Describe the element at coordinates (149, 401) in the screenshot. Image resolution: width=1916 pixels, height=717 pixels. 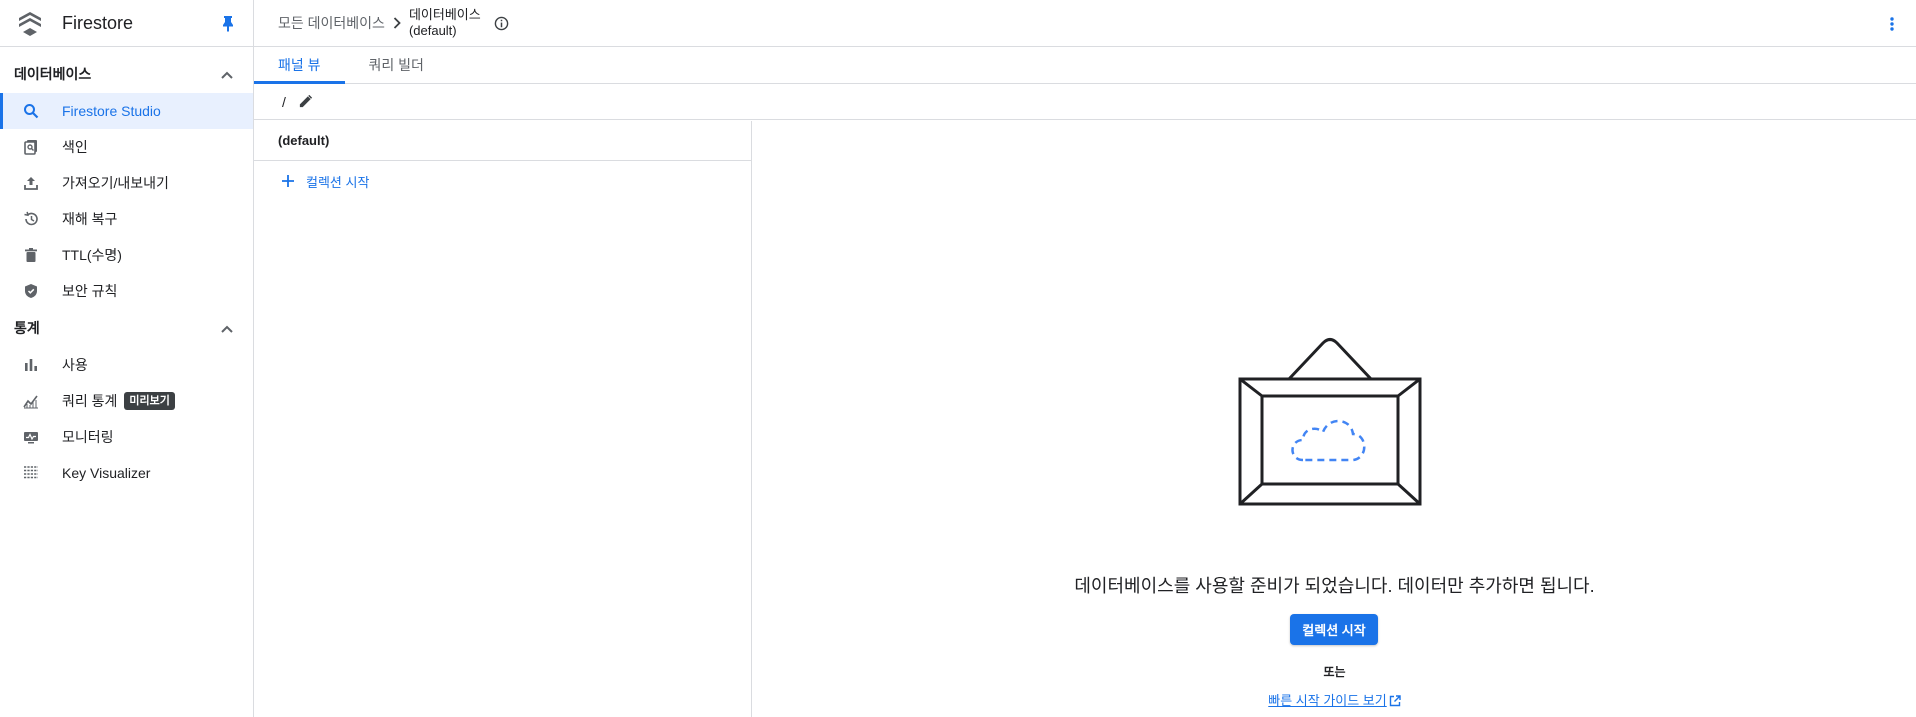
I see `preview-badge: 미리보기` at that location.